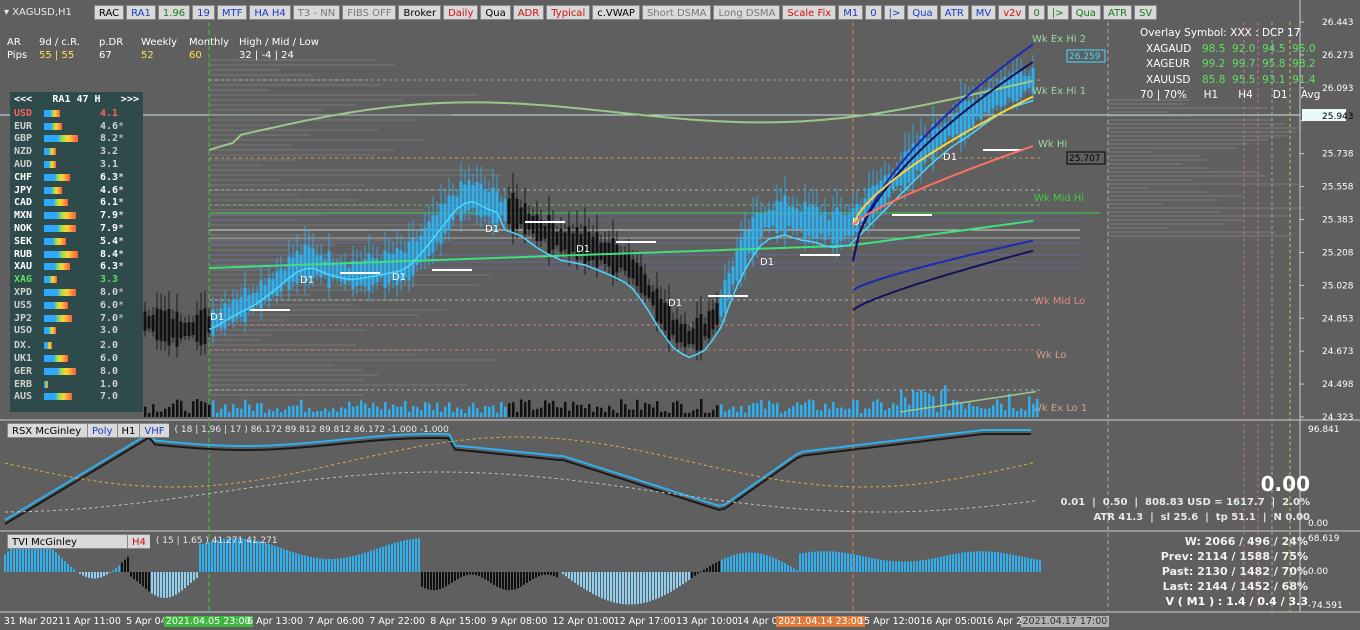 The height and width of the screenshot is (630, 1360). Describe the element at coordinates (138, 541) in the screenshot. I see `indicator-button-h4: H4` at that location.